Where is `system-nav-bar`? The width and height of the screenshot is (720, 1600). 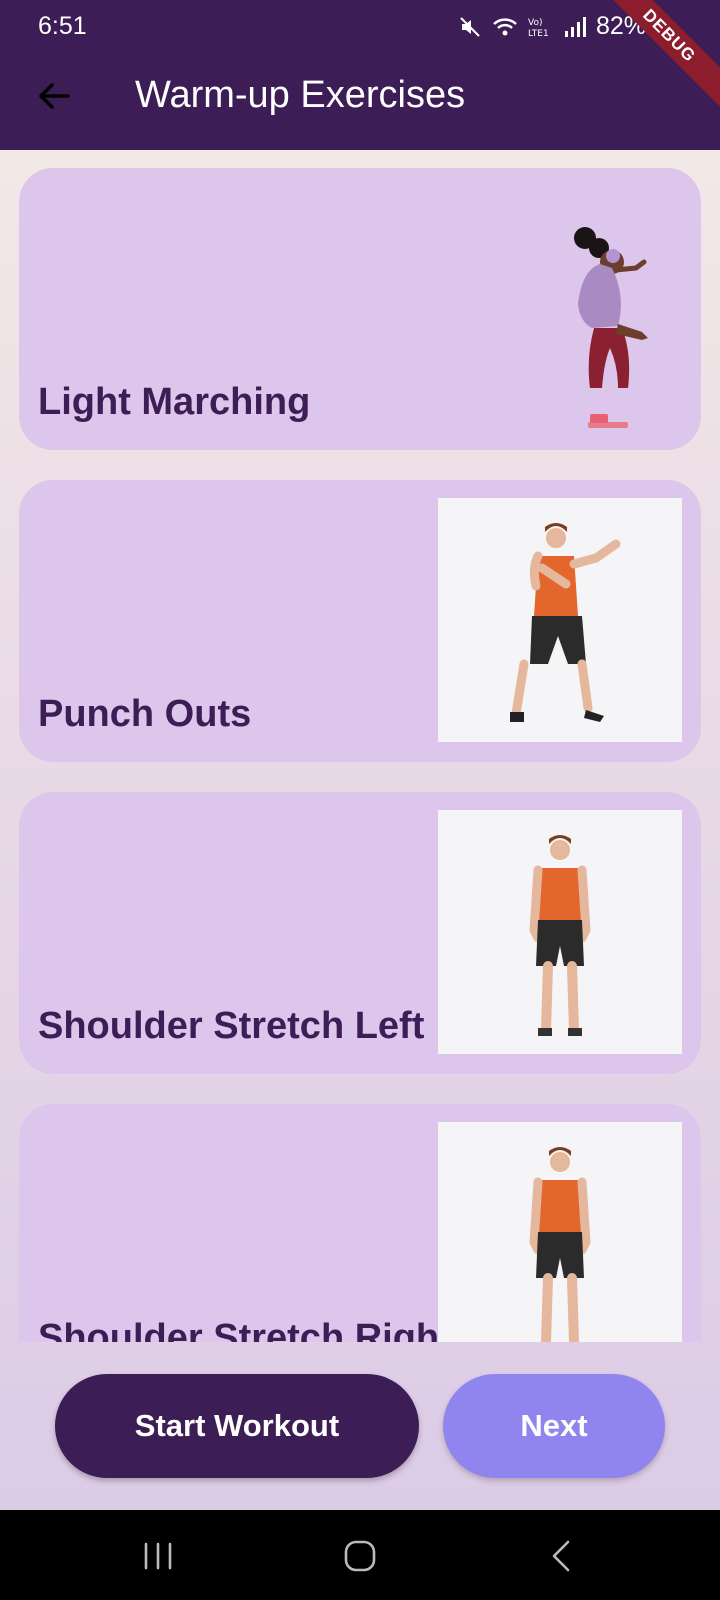 system-nav-bar is located at coordinates (360, 1555).